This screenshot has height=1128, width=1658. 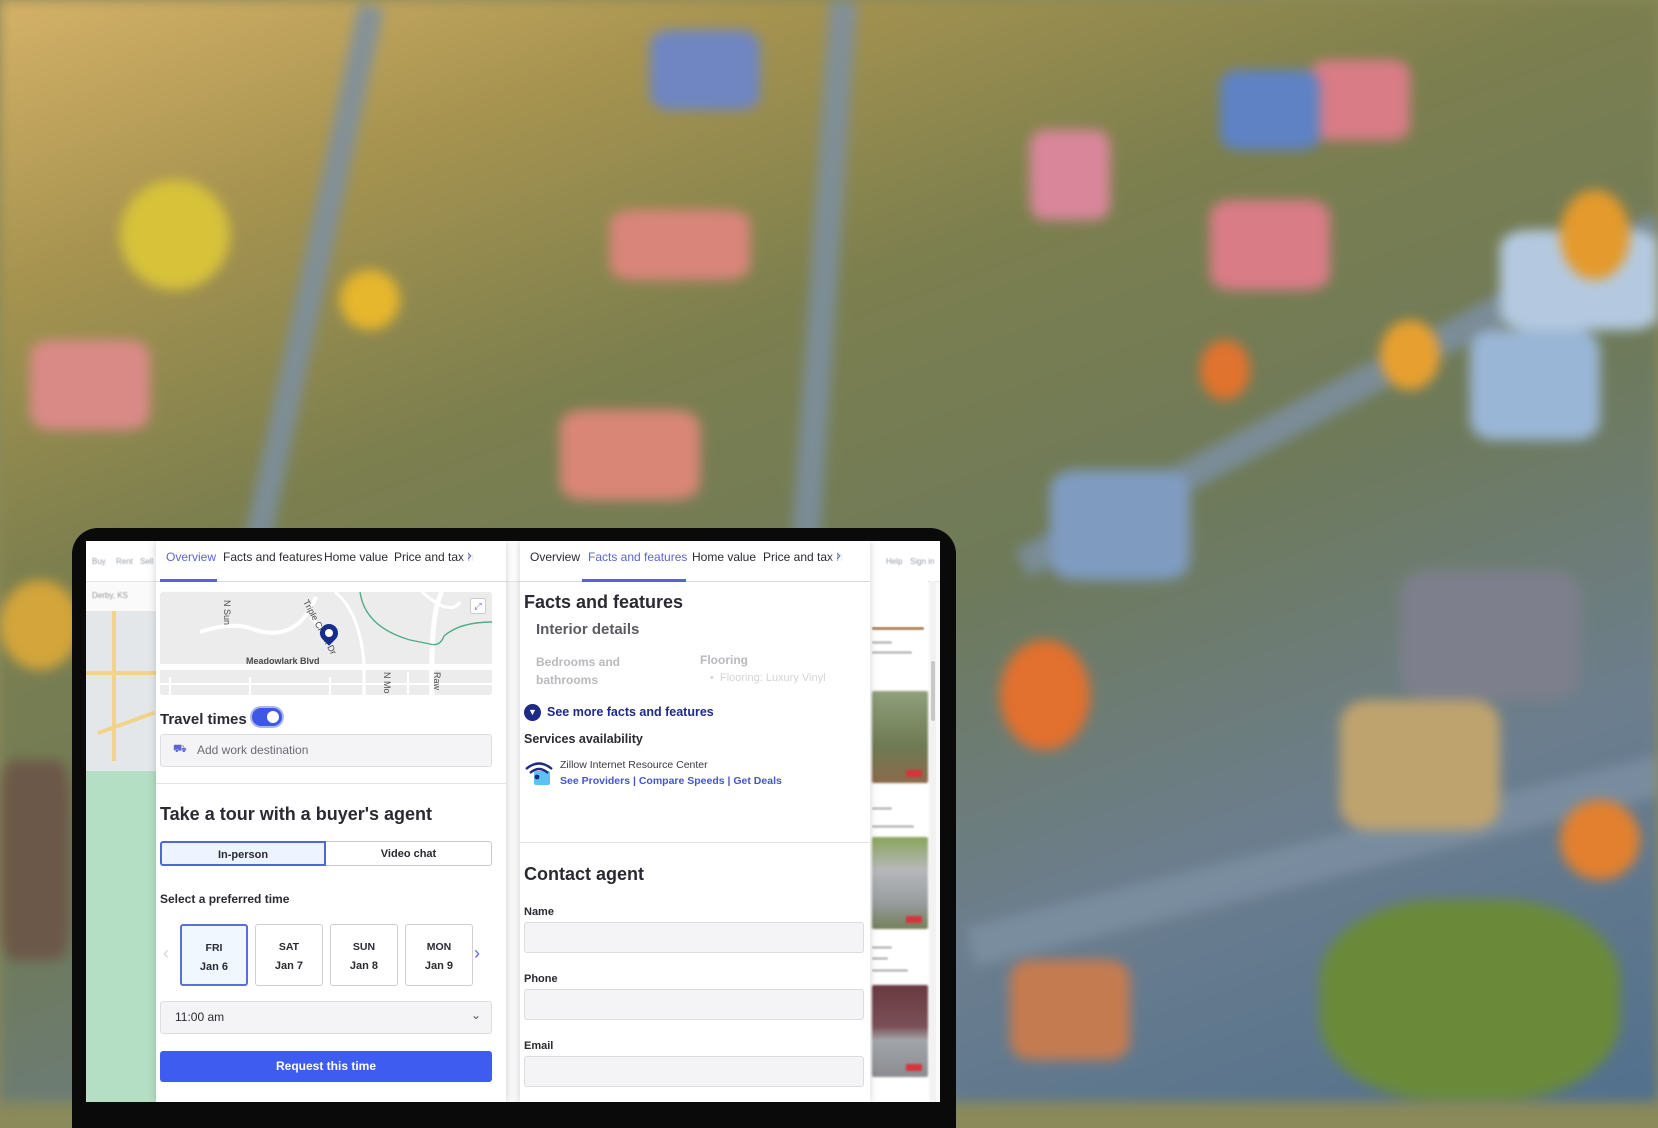 What do you see at coordinates (267, 717) in the screenshot?
I see `travel-times-toggle` at bounding box center [267, 717].